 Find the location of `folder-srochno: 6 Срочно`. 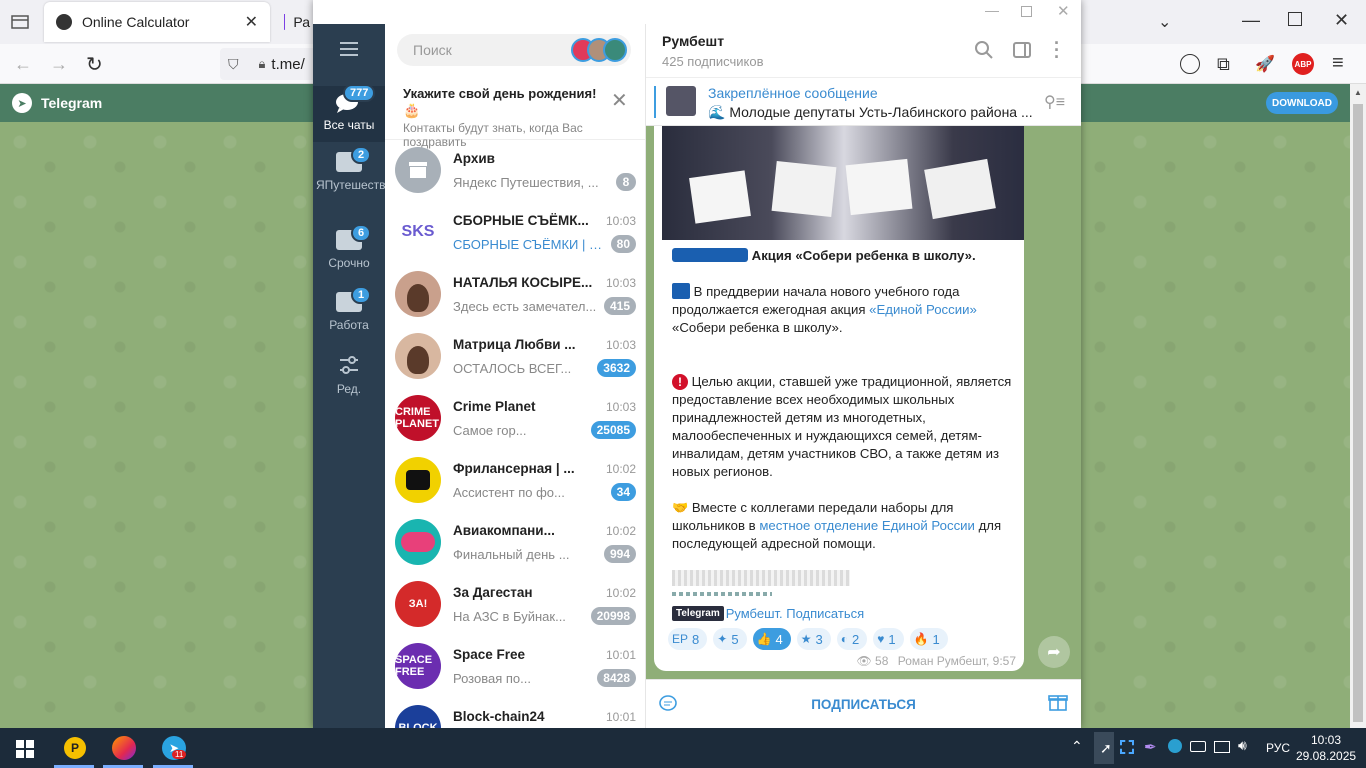

folder-srochno: 6 Срочно is located at coordinates (349, 251).